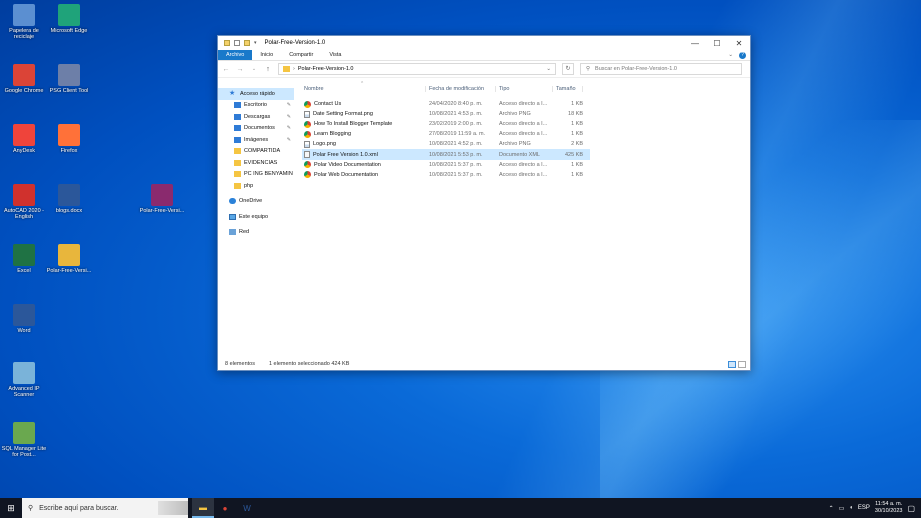 The image size is (921, 518). Describe the element at coordinates (24, 319) in the screenshot. I see `desktop-icon: Word` at that location.